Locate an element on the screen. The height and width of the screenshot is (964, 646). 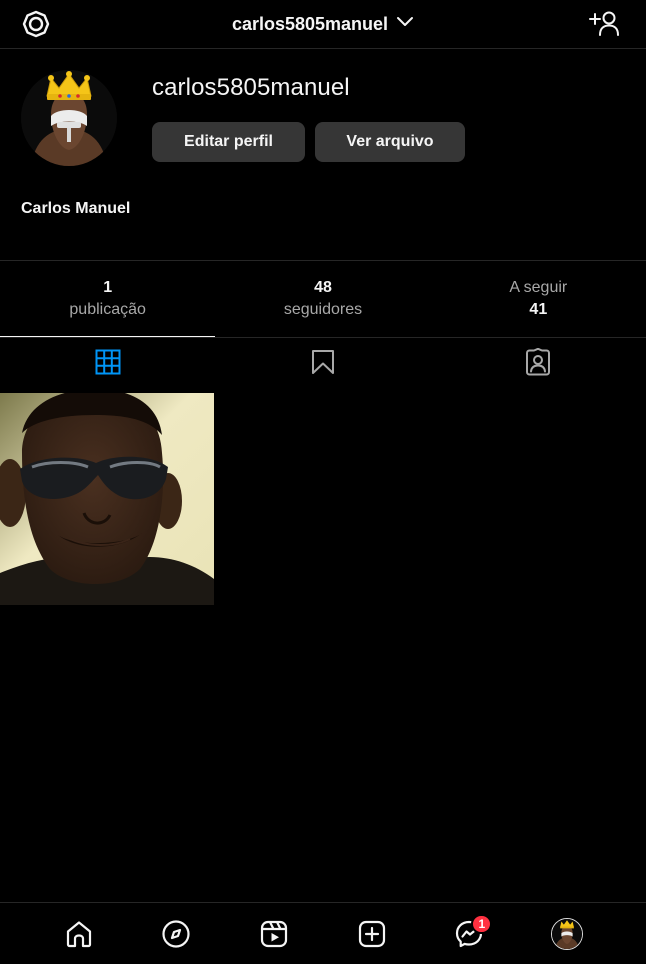
gear-icon is located at coordinates (36, 24).